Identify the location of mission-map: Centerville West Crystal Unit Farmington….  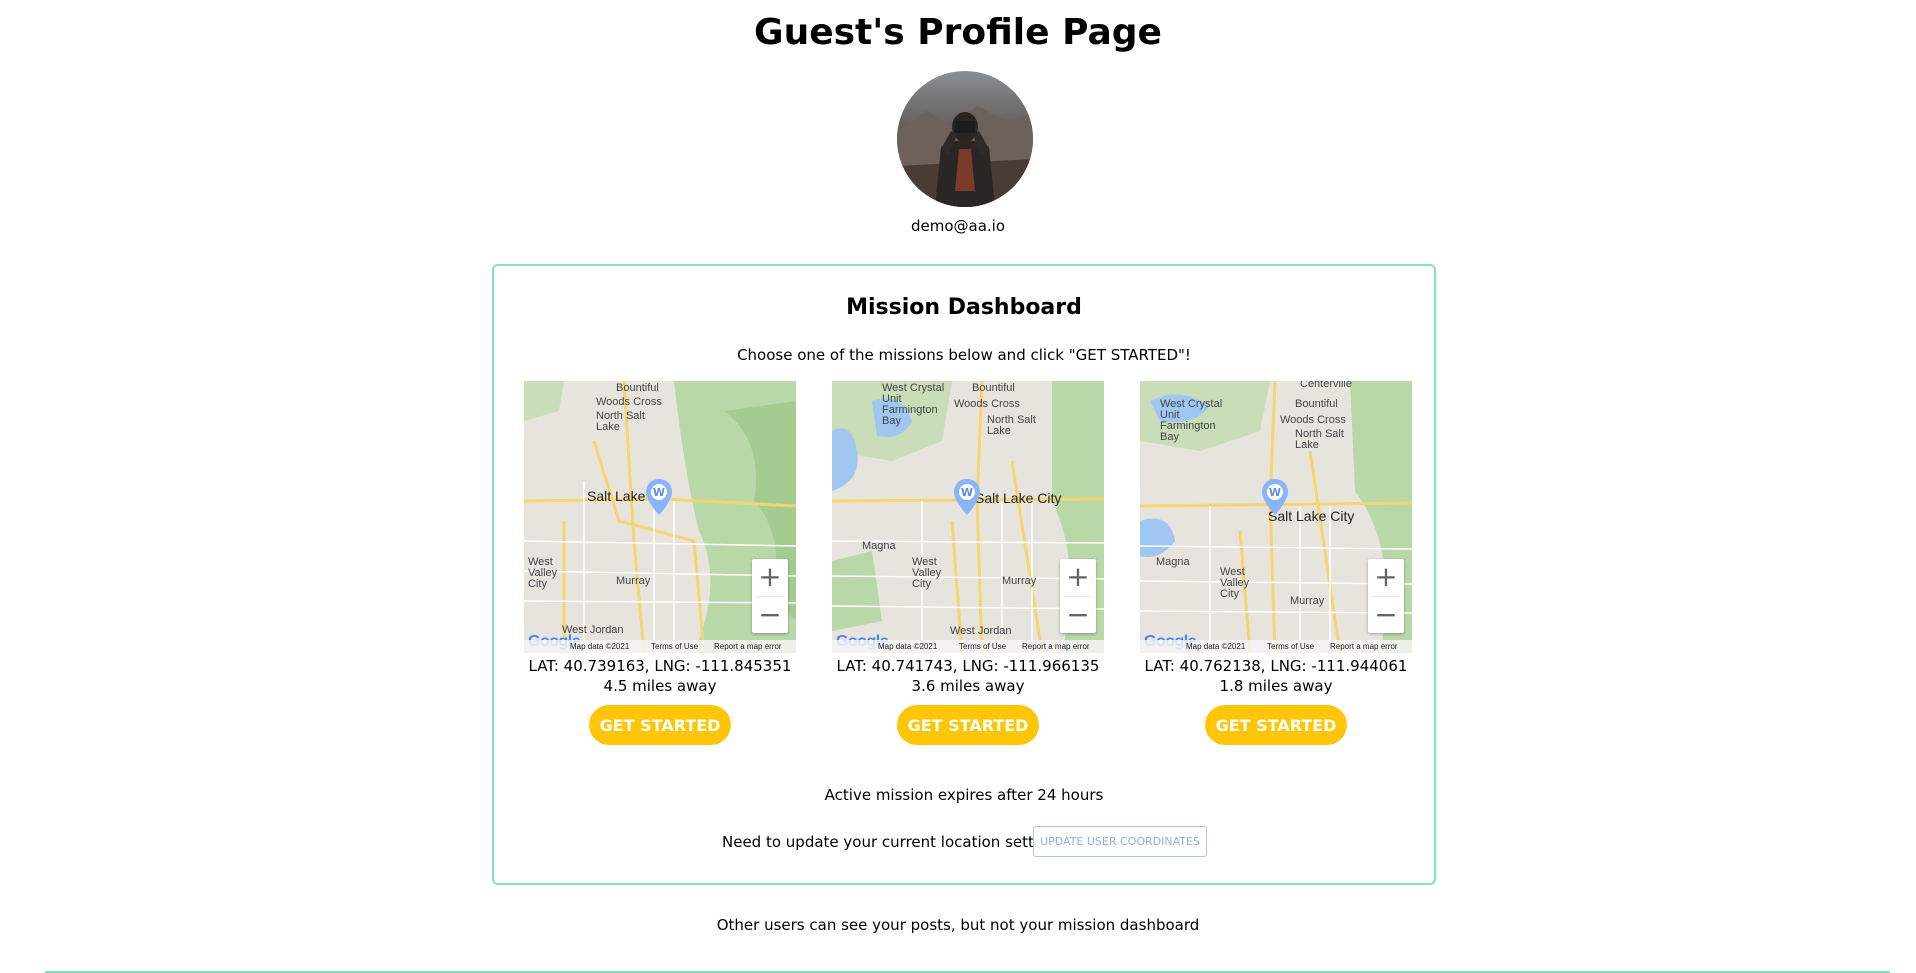
(1276, 517).